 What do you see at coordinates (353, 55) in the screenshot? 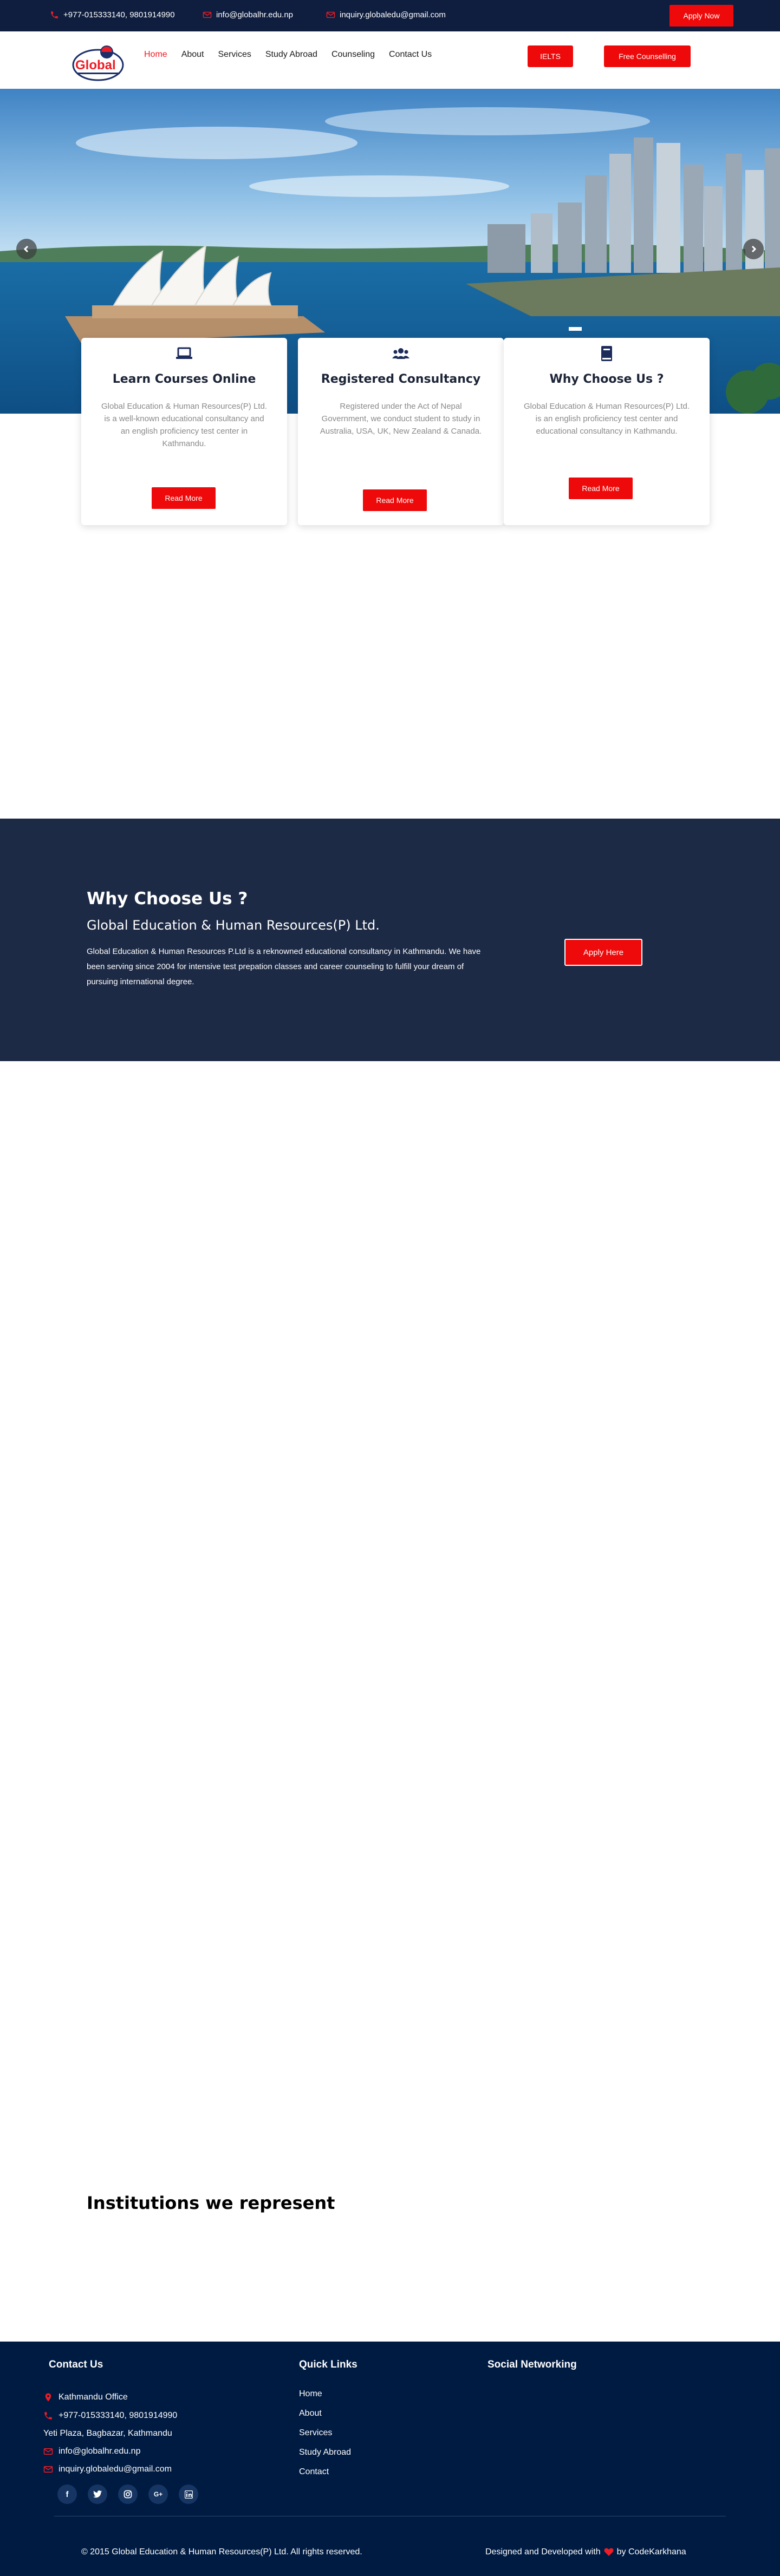
I see `nav-counseling: Counseling` at bounding box center [353, 55].